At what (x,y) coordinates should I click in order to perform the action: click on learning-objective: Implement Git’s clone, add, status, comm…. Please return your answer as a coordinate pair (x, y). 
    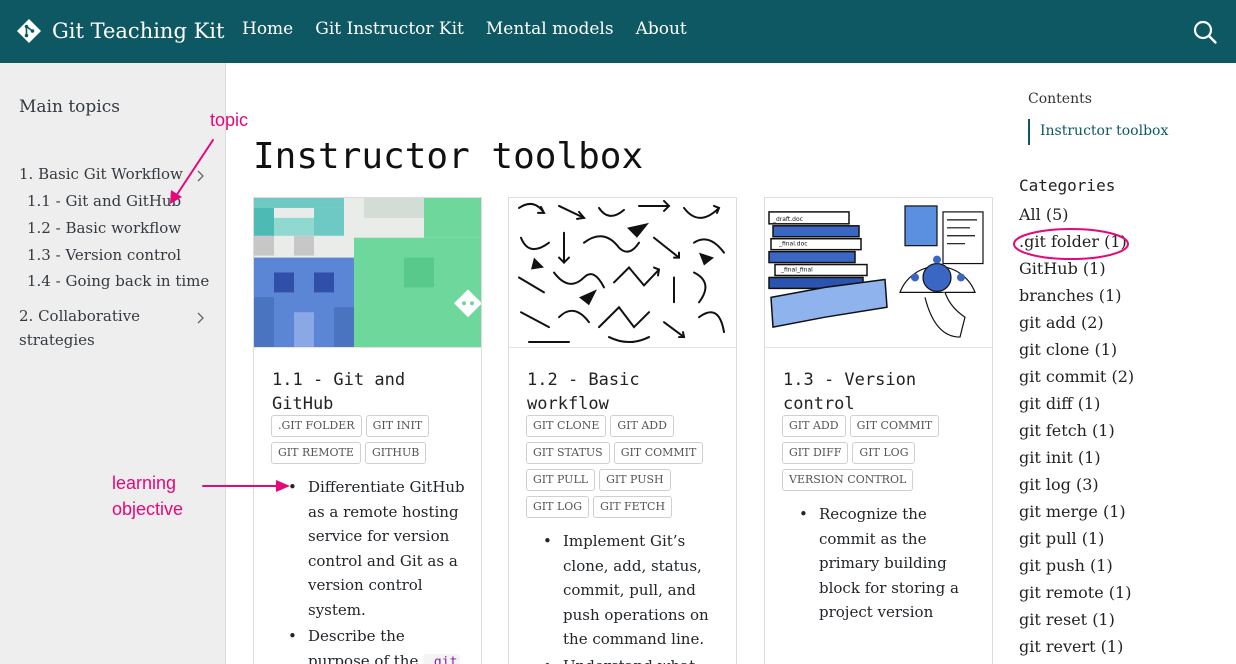
    Looking at the image, I should click on (633, 590).